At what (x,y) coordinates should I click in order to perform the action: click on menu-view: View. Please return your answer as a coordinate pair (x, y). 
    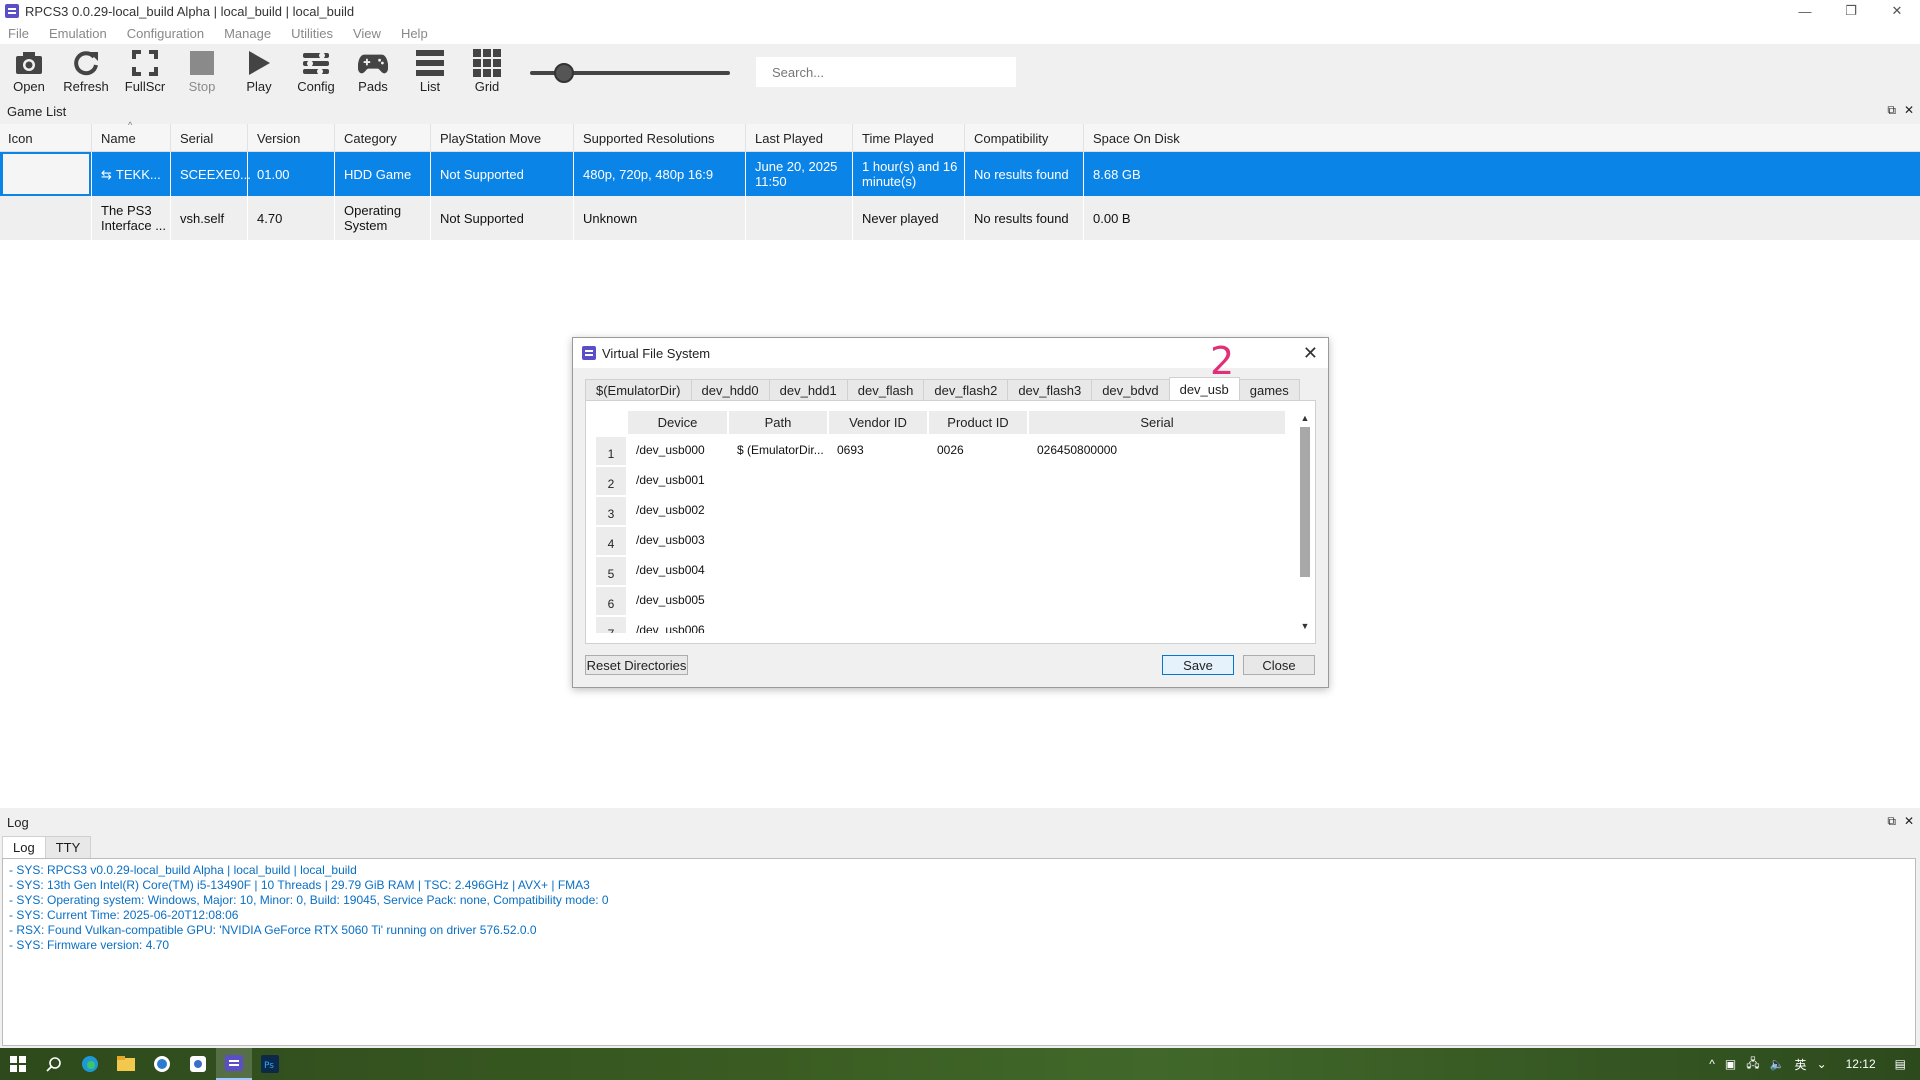
    Looking at the image, I should click on (367, 33).